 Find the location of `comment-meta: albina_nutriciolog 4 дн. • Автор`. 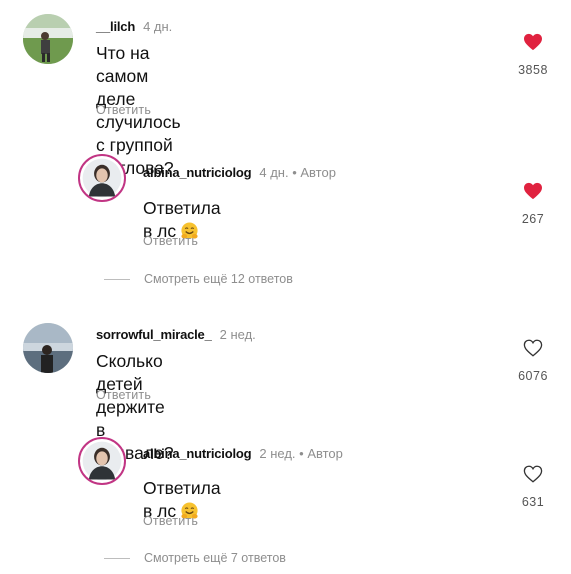

comment-meta: albina_nutriciolog 4 дн. • Автор is located at coordinates (239, 172).